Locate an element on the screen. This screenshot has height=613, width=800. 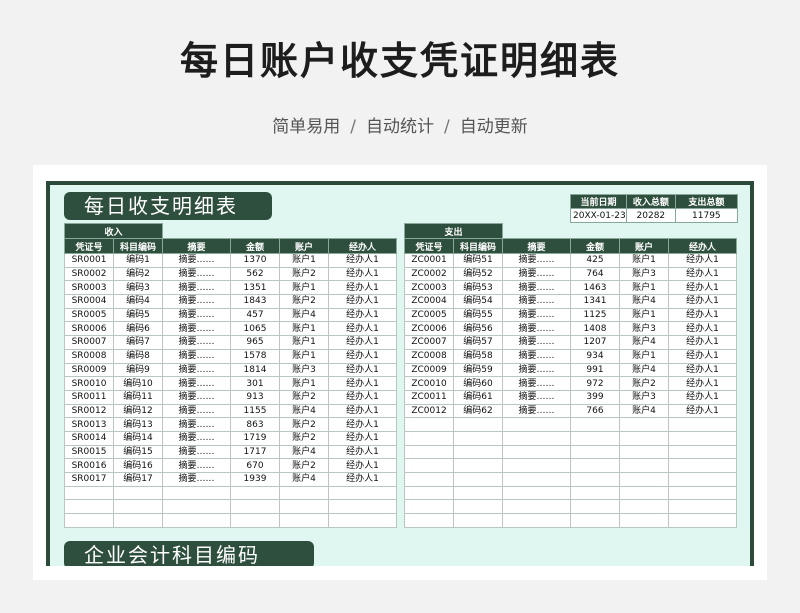
table-cell: 1065 is located at coordinates (255, 329).